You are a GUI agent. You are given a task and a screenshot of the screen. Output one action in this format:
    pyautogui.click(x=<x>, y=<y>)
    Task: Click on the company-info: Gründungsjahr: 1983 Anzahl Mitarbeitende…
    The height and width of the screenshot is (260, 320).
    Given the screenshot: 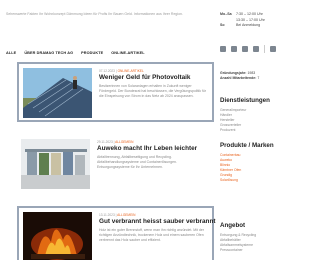 What is the action you would take?
    pyautogui.click(x=239, y=76)
    